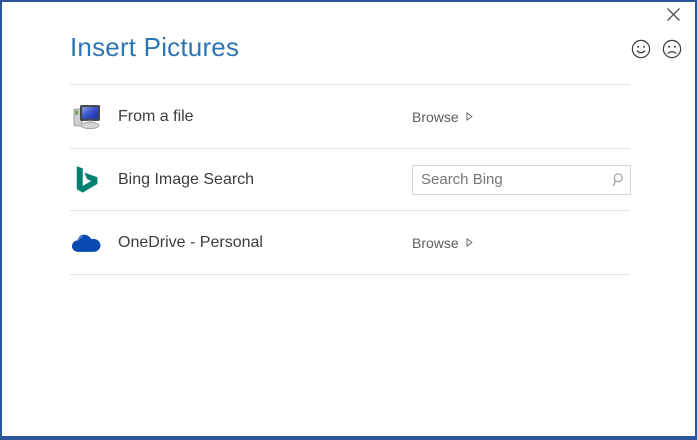 This screenshot has width=697, height=440. I want to click on close-button, so click(673, 17).